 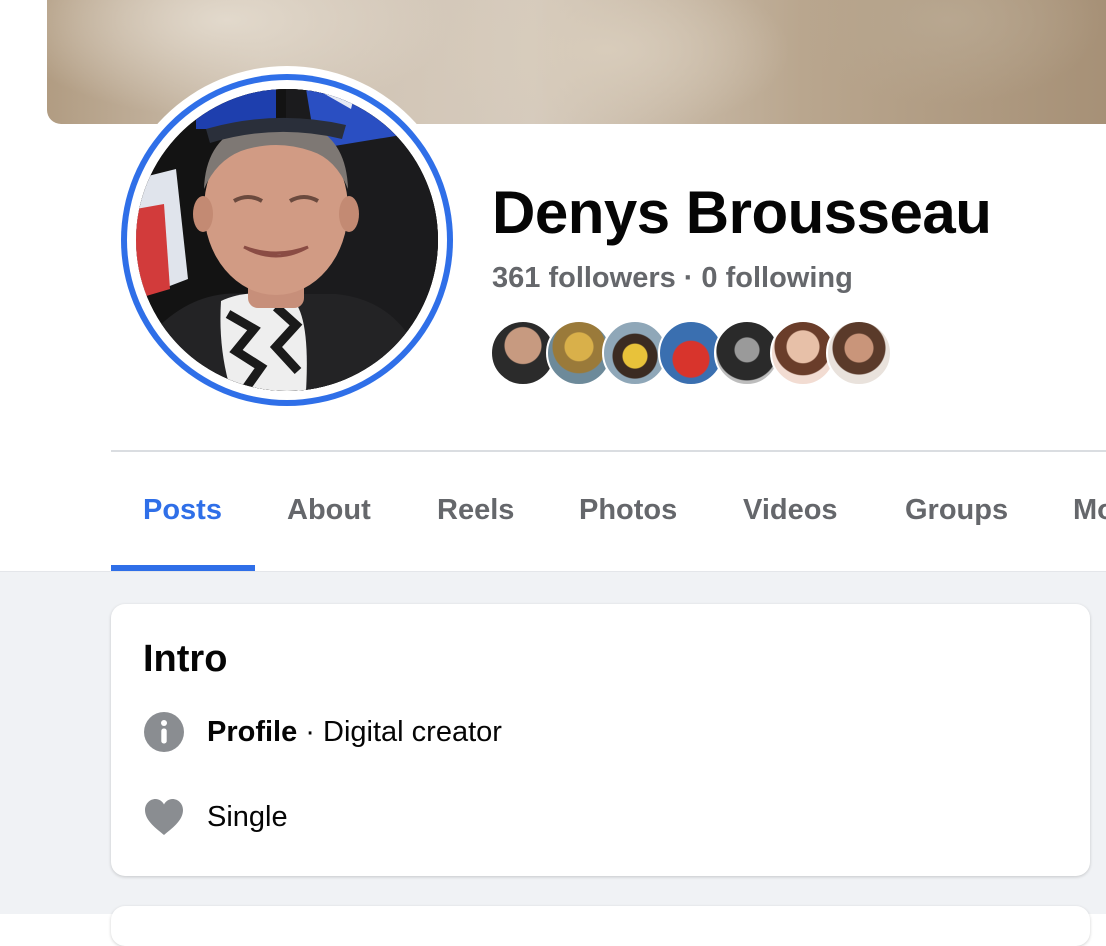 I want to click on info-icon, so click(x=164, y=732).